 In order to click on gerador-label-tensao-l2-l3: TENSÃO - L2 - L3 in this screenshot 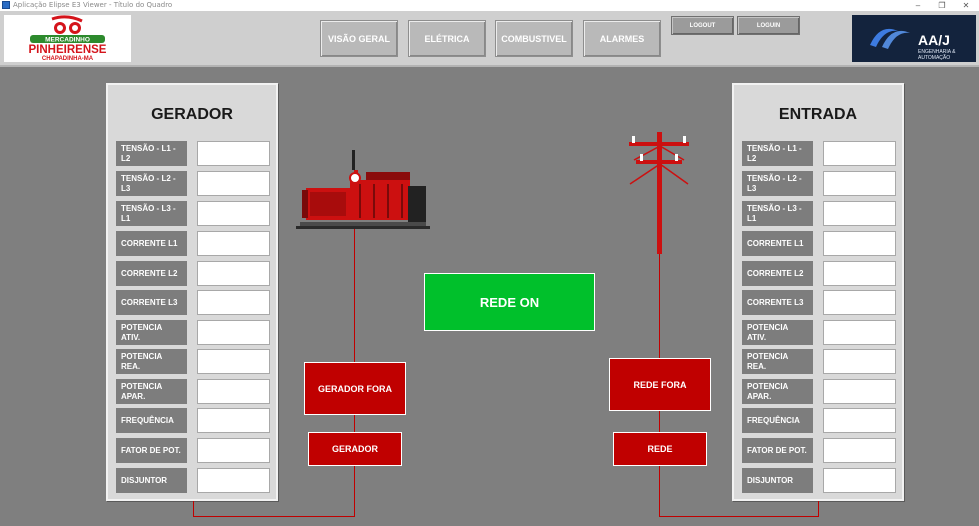, I will do `click(151, 183)`.